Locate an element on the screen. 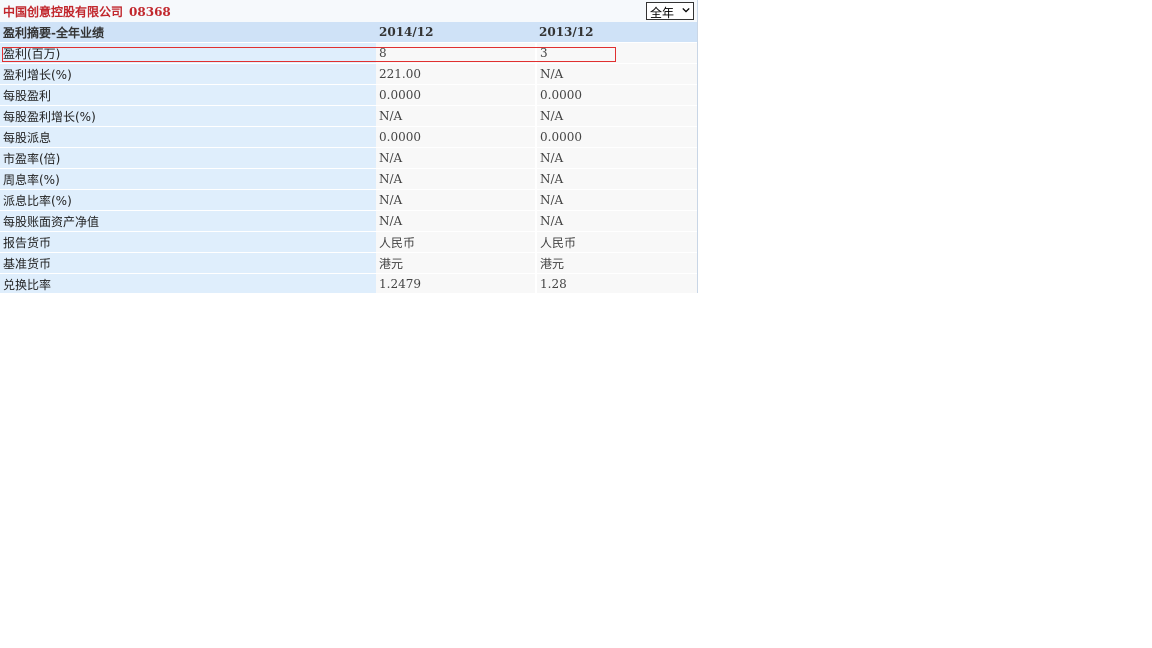  table-row: 盈利(百万) 8 3 is located at coordinates (348, 53).